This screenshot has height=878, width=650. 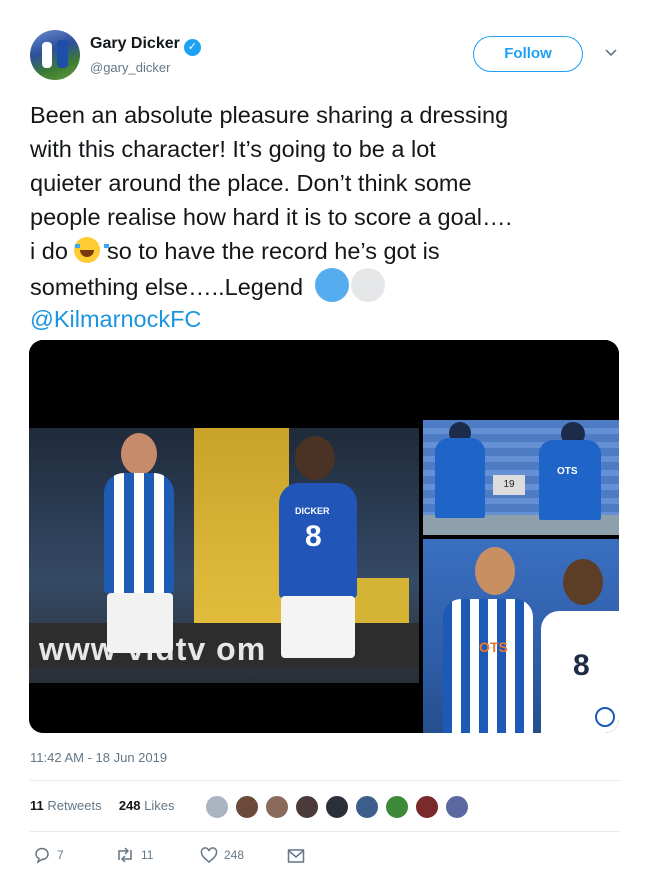 I want to click on laughing-emoji-icon, so click(x=92, y=250).